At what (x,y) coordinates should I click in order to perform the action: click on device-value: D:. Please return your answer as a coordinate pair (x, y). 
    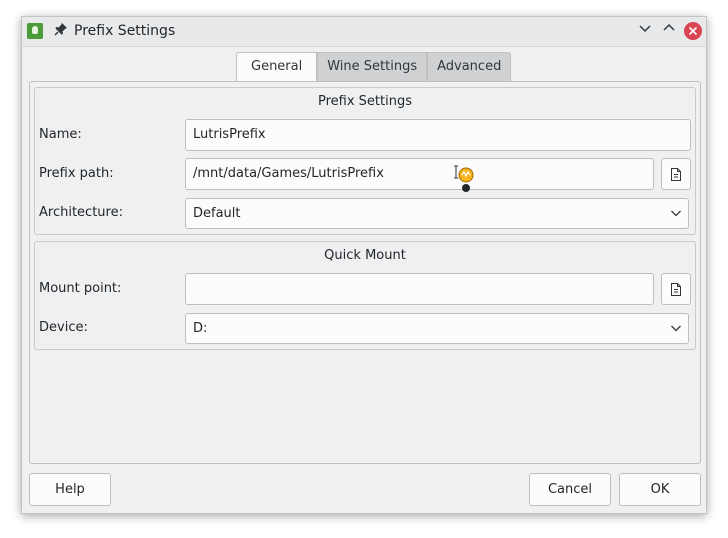
    Looking at the image, I should click on (200, 328).